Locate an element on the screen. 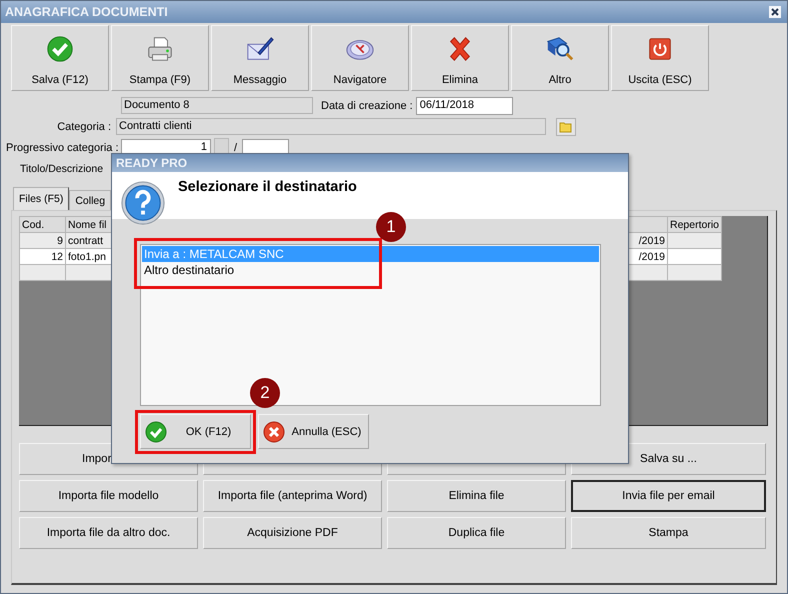  column-header: Cod. is located at coordinates (43, 224).